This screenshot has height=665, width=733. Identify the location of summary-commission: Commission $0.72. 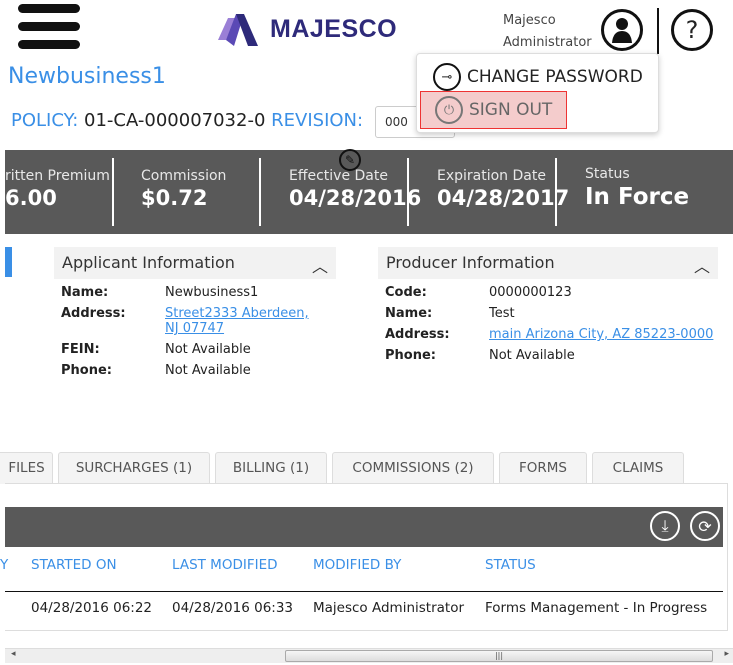
(184, 189).